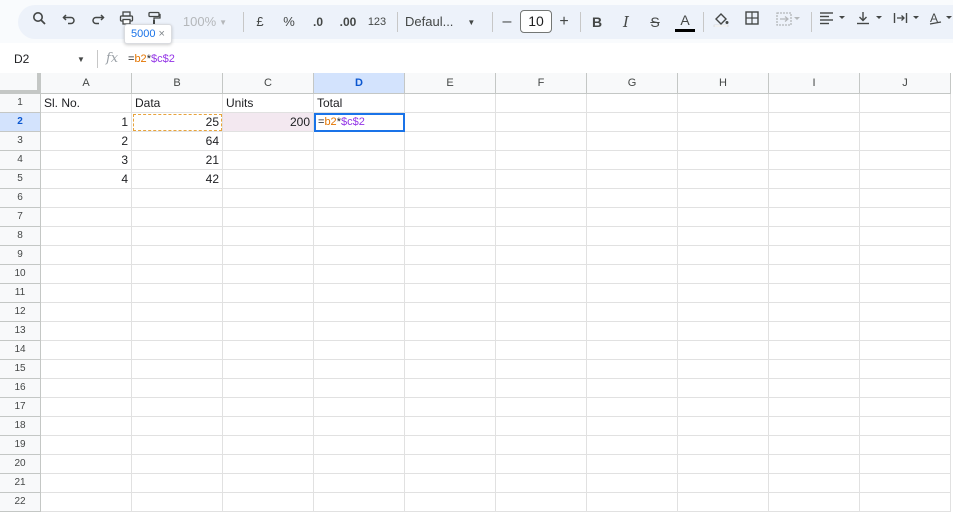 Image resolution: width=953 pixels, height=514 pixels. I want to click on cell-i6, so click(814, 198).